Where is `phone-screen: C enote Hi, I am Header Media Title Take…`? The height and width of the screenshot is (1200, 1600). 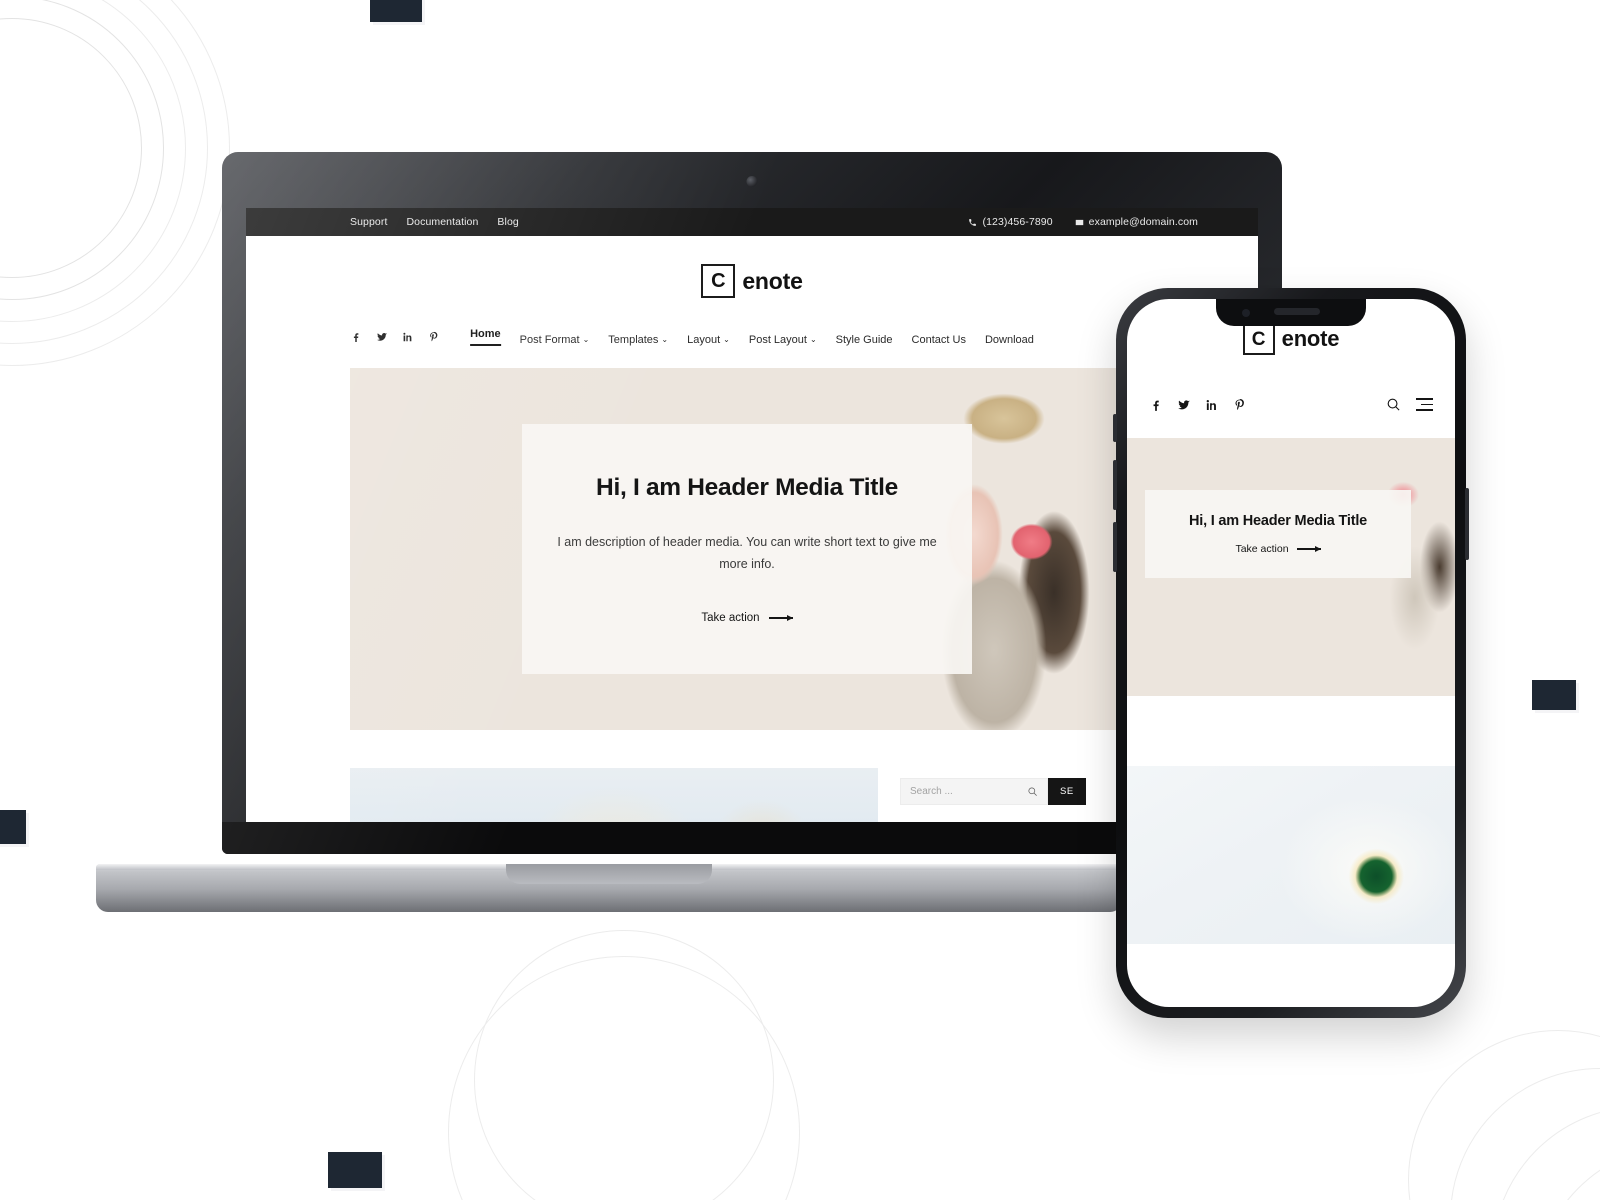
phone-screen: C enote Hi, I am Header Media Title Take… is located at coordinates (1291, 653).